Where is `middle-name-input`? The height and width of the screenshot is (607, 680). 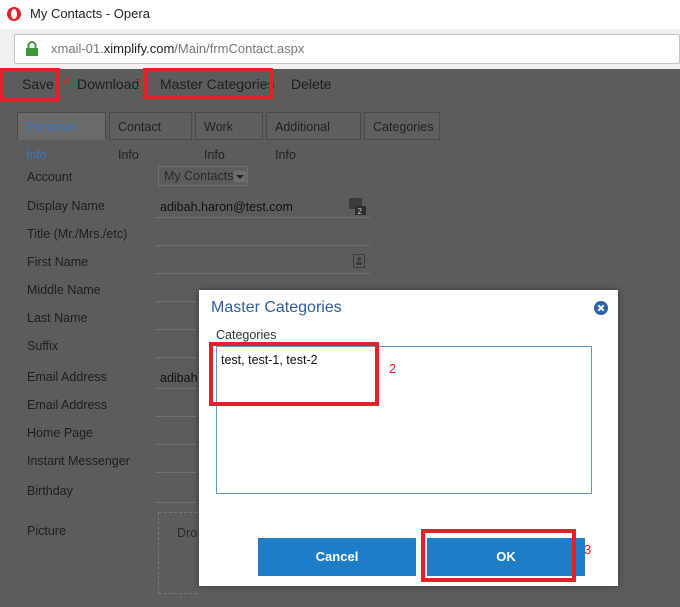
middle-name-input is located at coordinates (176, 290).